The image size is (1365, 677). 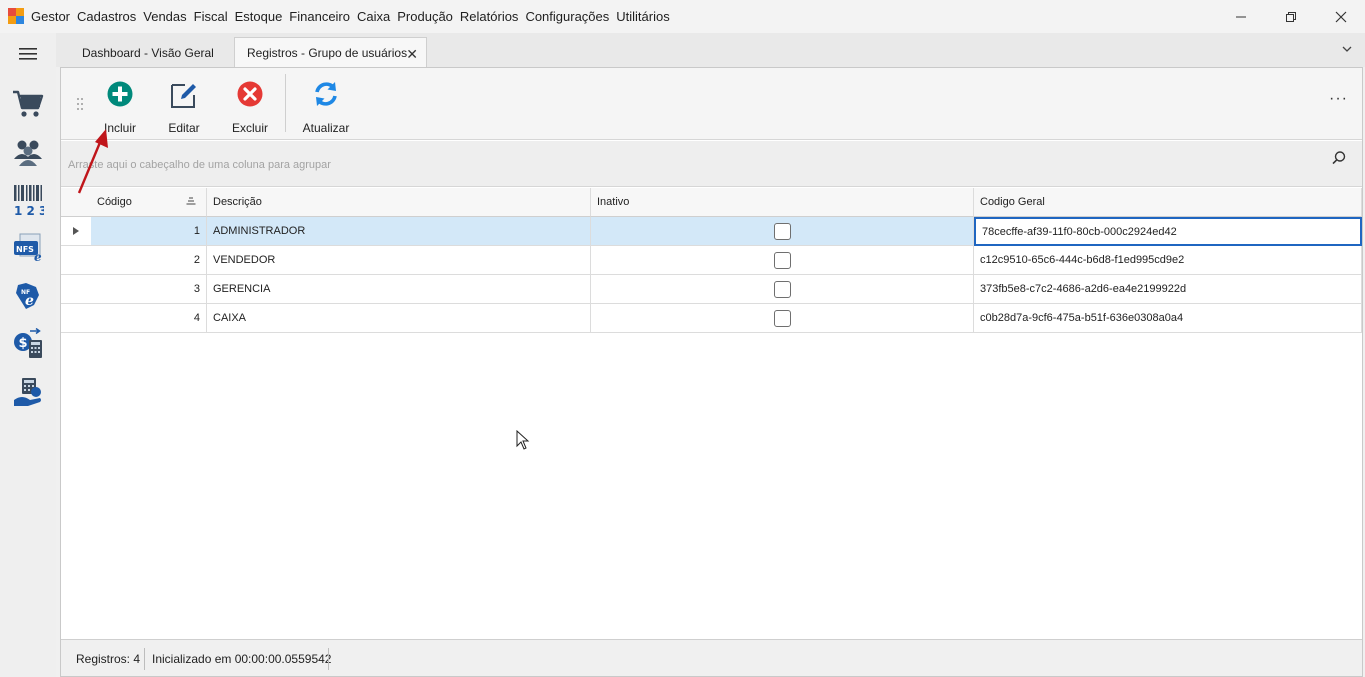 What do you see at coordinates (328, 659) in the screenshot?
I see `status-separator` at bounding box center [328, 659].